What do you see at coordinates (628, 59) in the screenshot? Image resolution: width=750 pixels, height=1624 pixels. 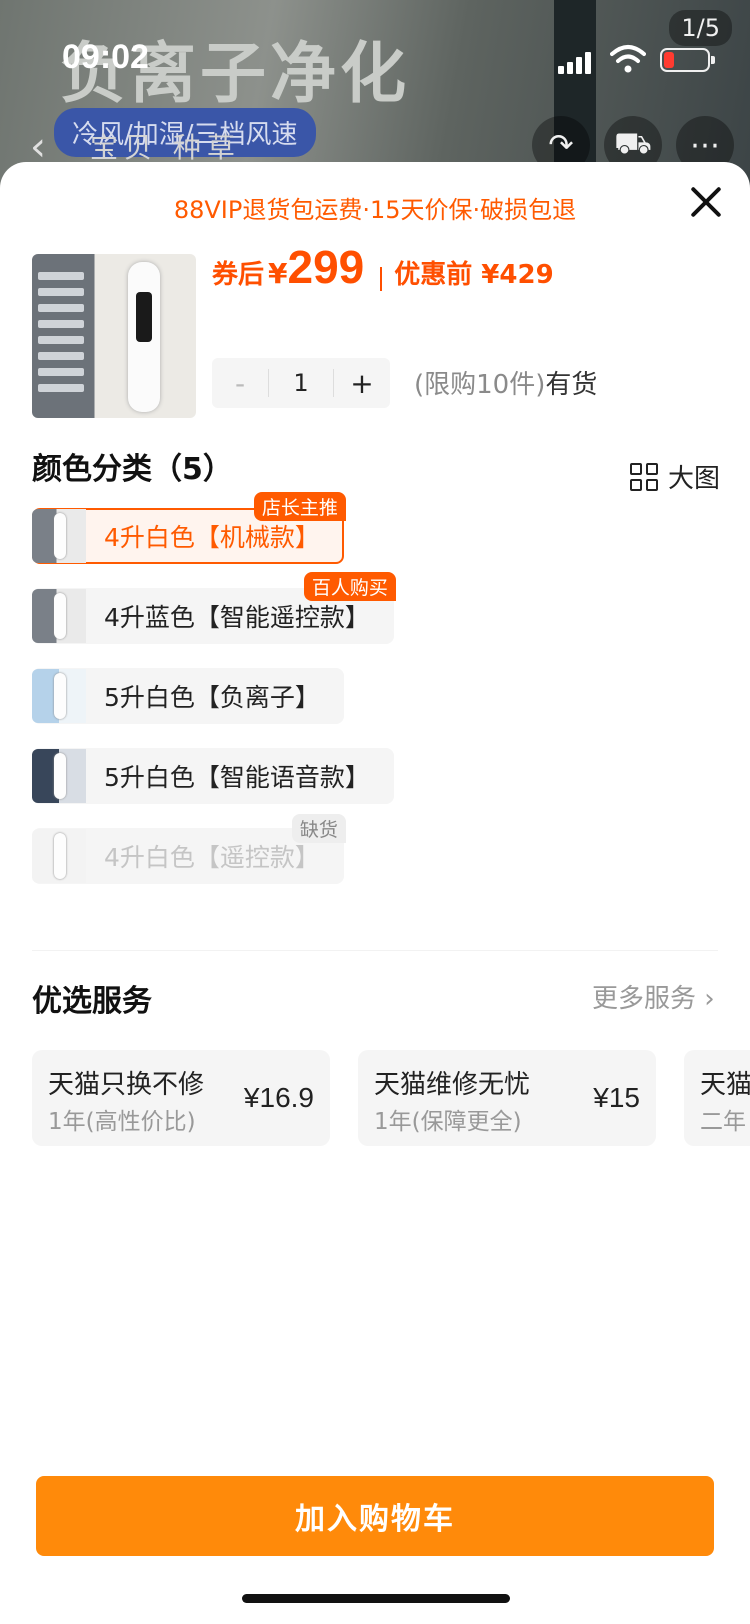 I see `wifi-icon` at bounding box center [628, 59].